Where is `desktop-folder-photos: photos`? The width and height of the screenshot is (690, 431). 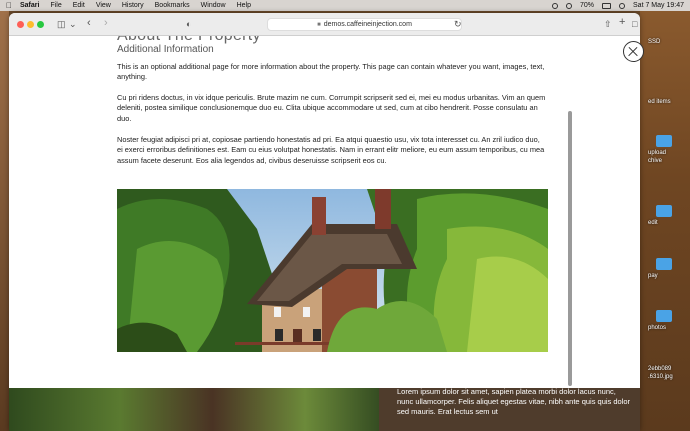
desktop-folder-photos: photos is located at coordinates (668, 321).